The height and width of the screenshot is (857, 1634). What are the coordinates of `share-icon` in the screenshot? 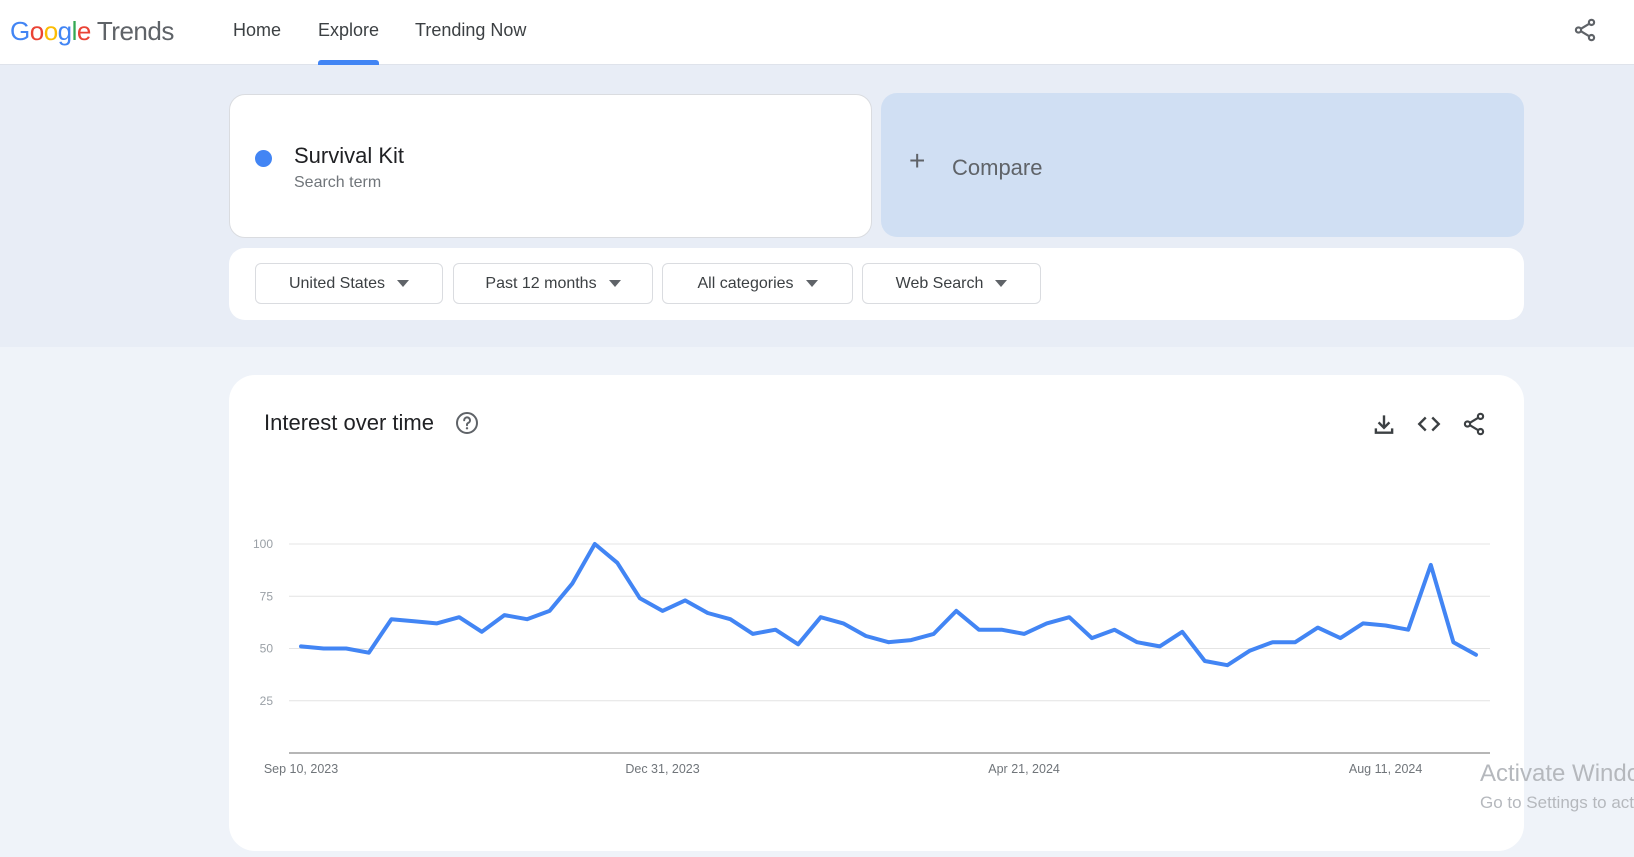 It's located at (1585, 30).